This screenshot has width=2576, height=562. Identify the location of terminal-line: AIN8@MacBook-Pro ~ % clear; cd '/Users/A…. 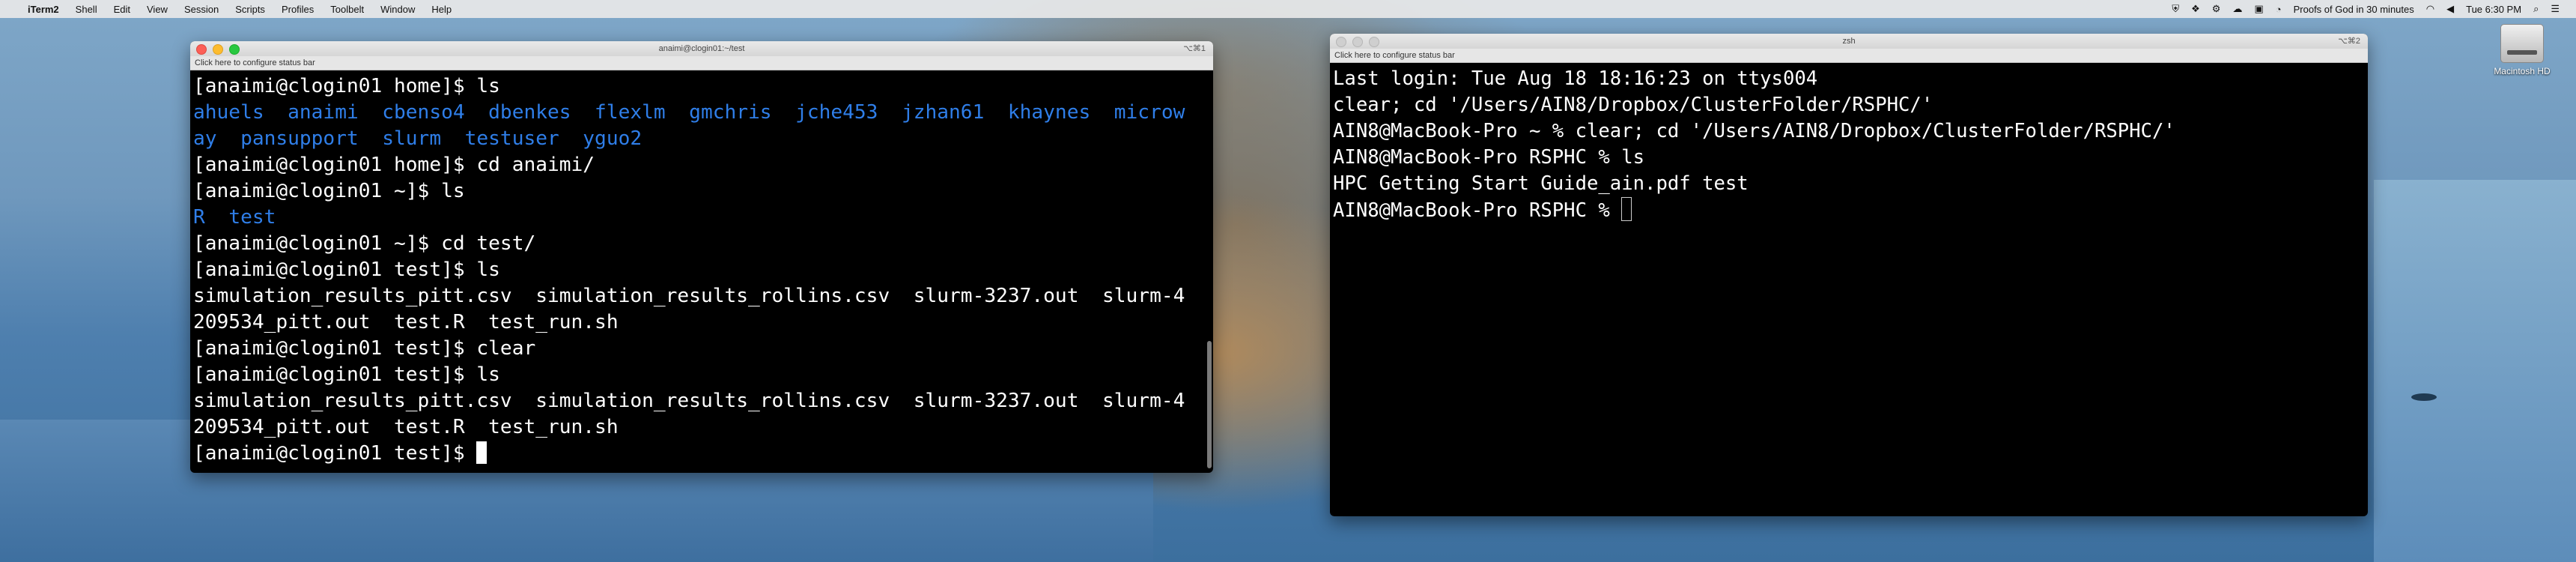
(1849, 131).